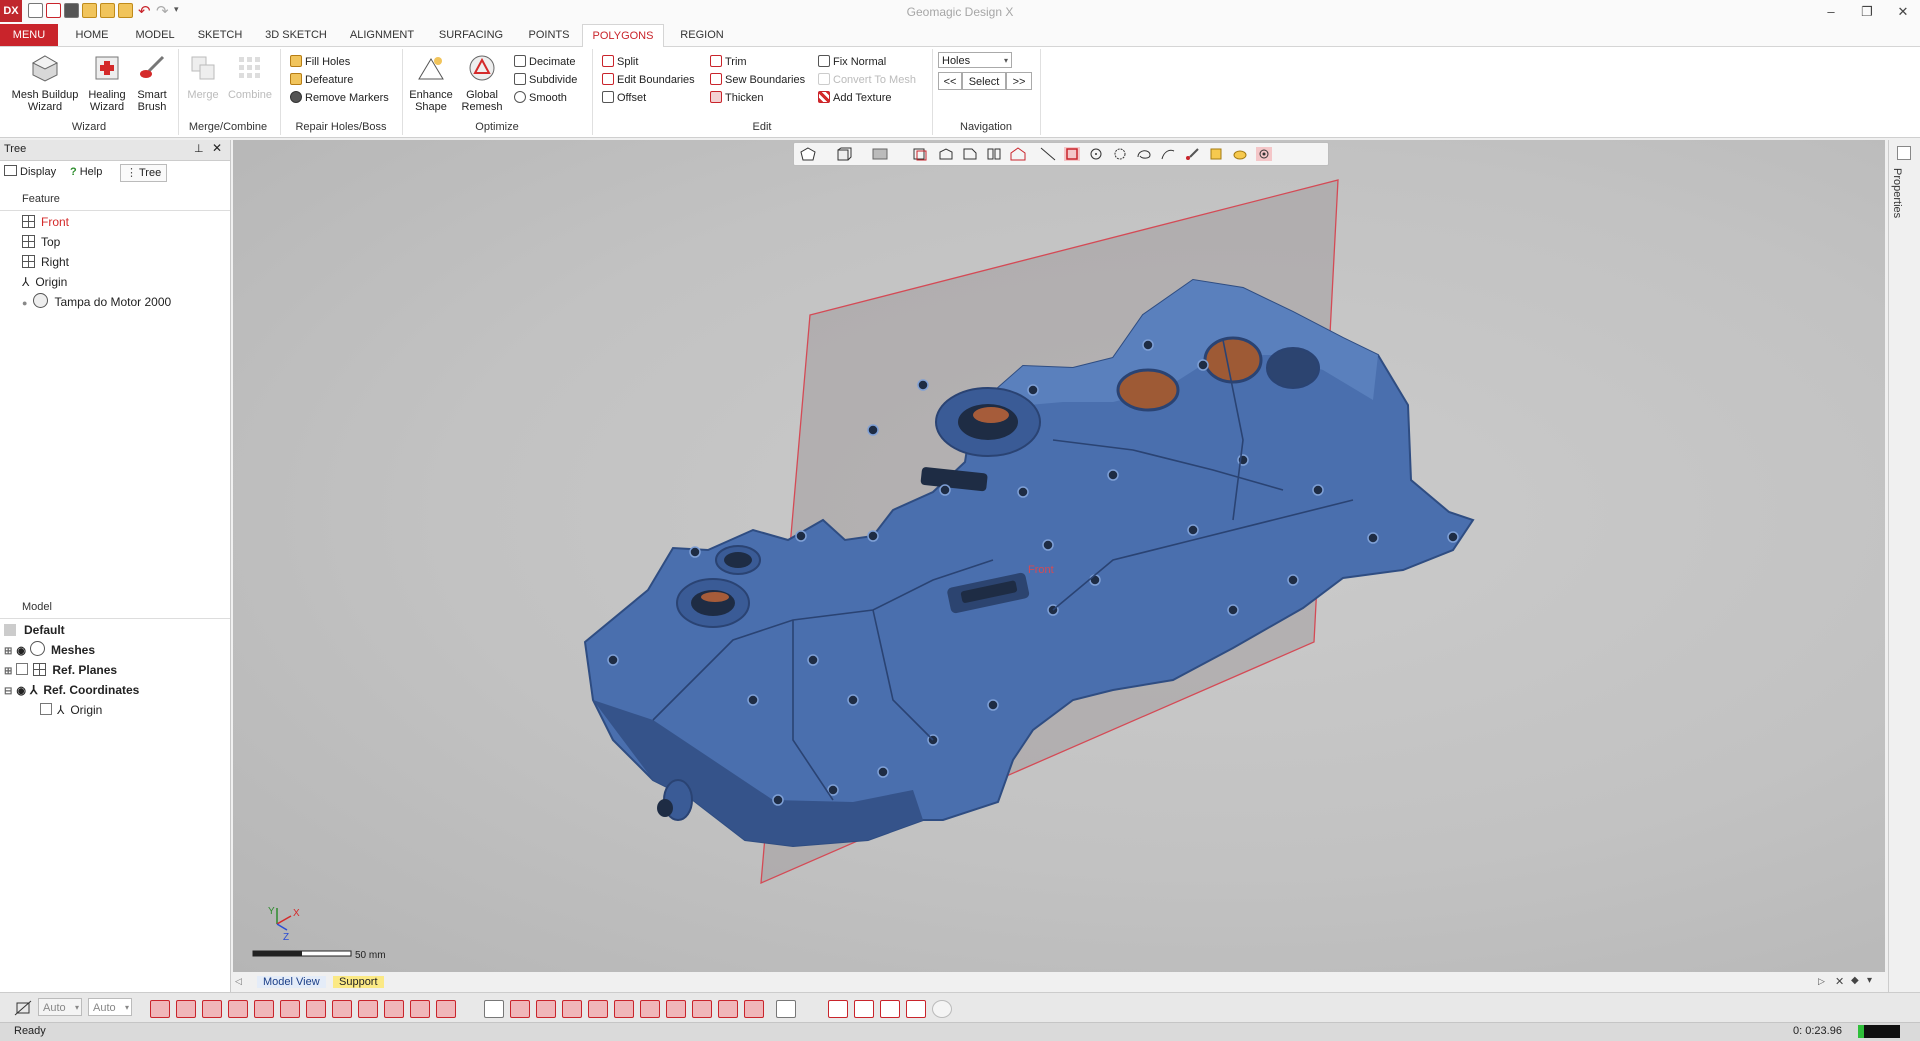 The width and height of the screenshot is (1920, 1041). What do you see at coordinates (49, 650) in the screenshot?
I see `tree-item-meshes: ⊞ ◉ Meshes` at bounding box center [49, 650].